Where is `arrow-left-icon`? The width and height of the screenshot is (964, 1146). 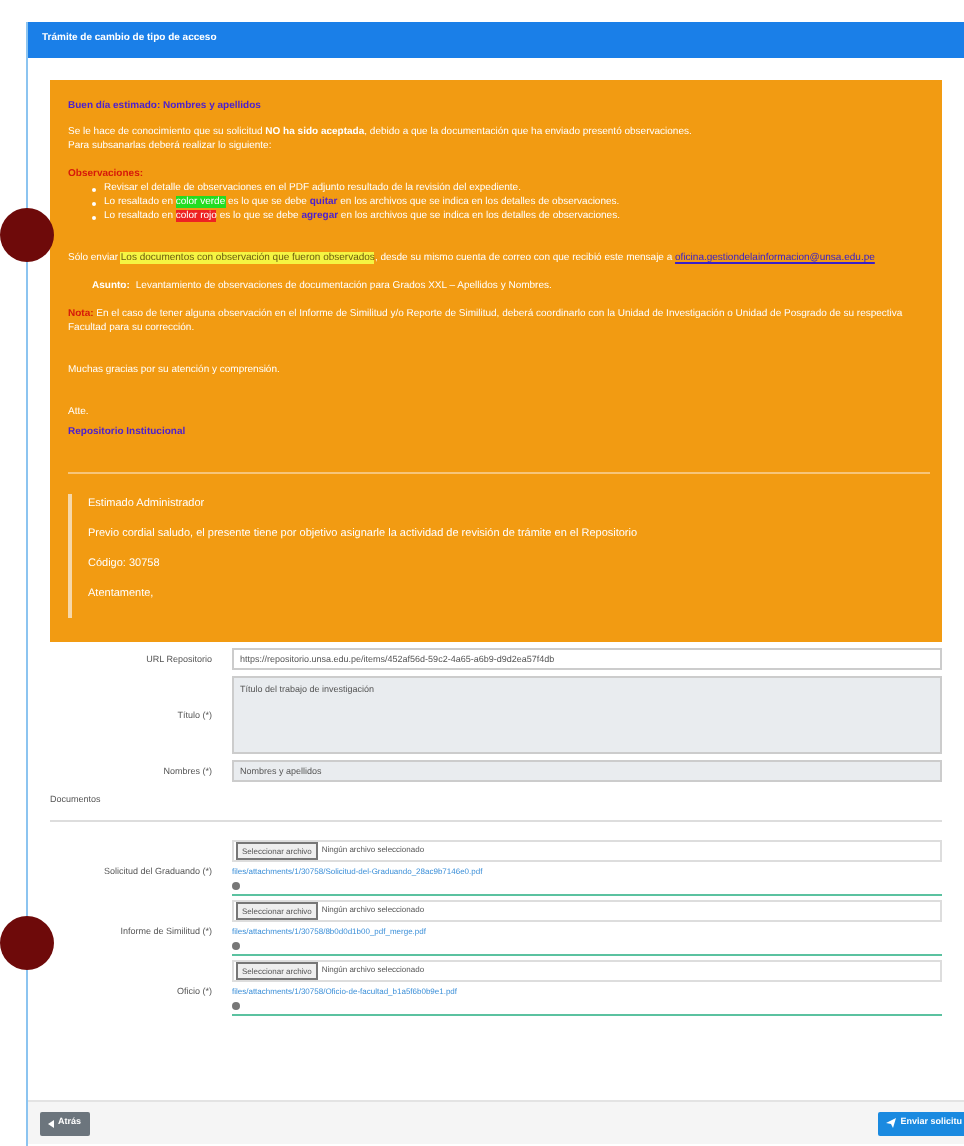
arrow-left-icon is located at coordinates (51, 1123).